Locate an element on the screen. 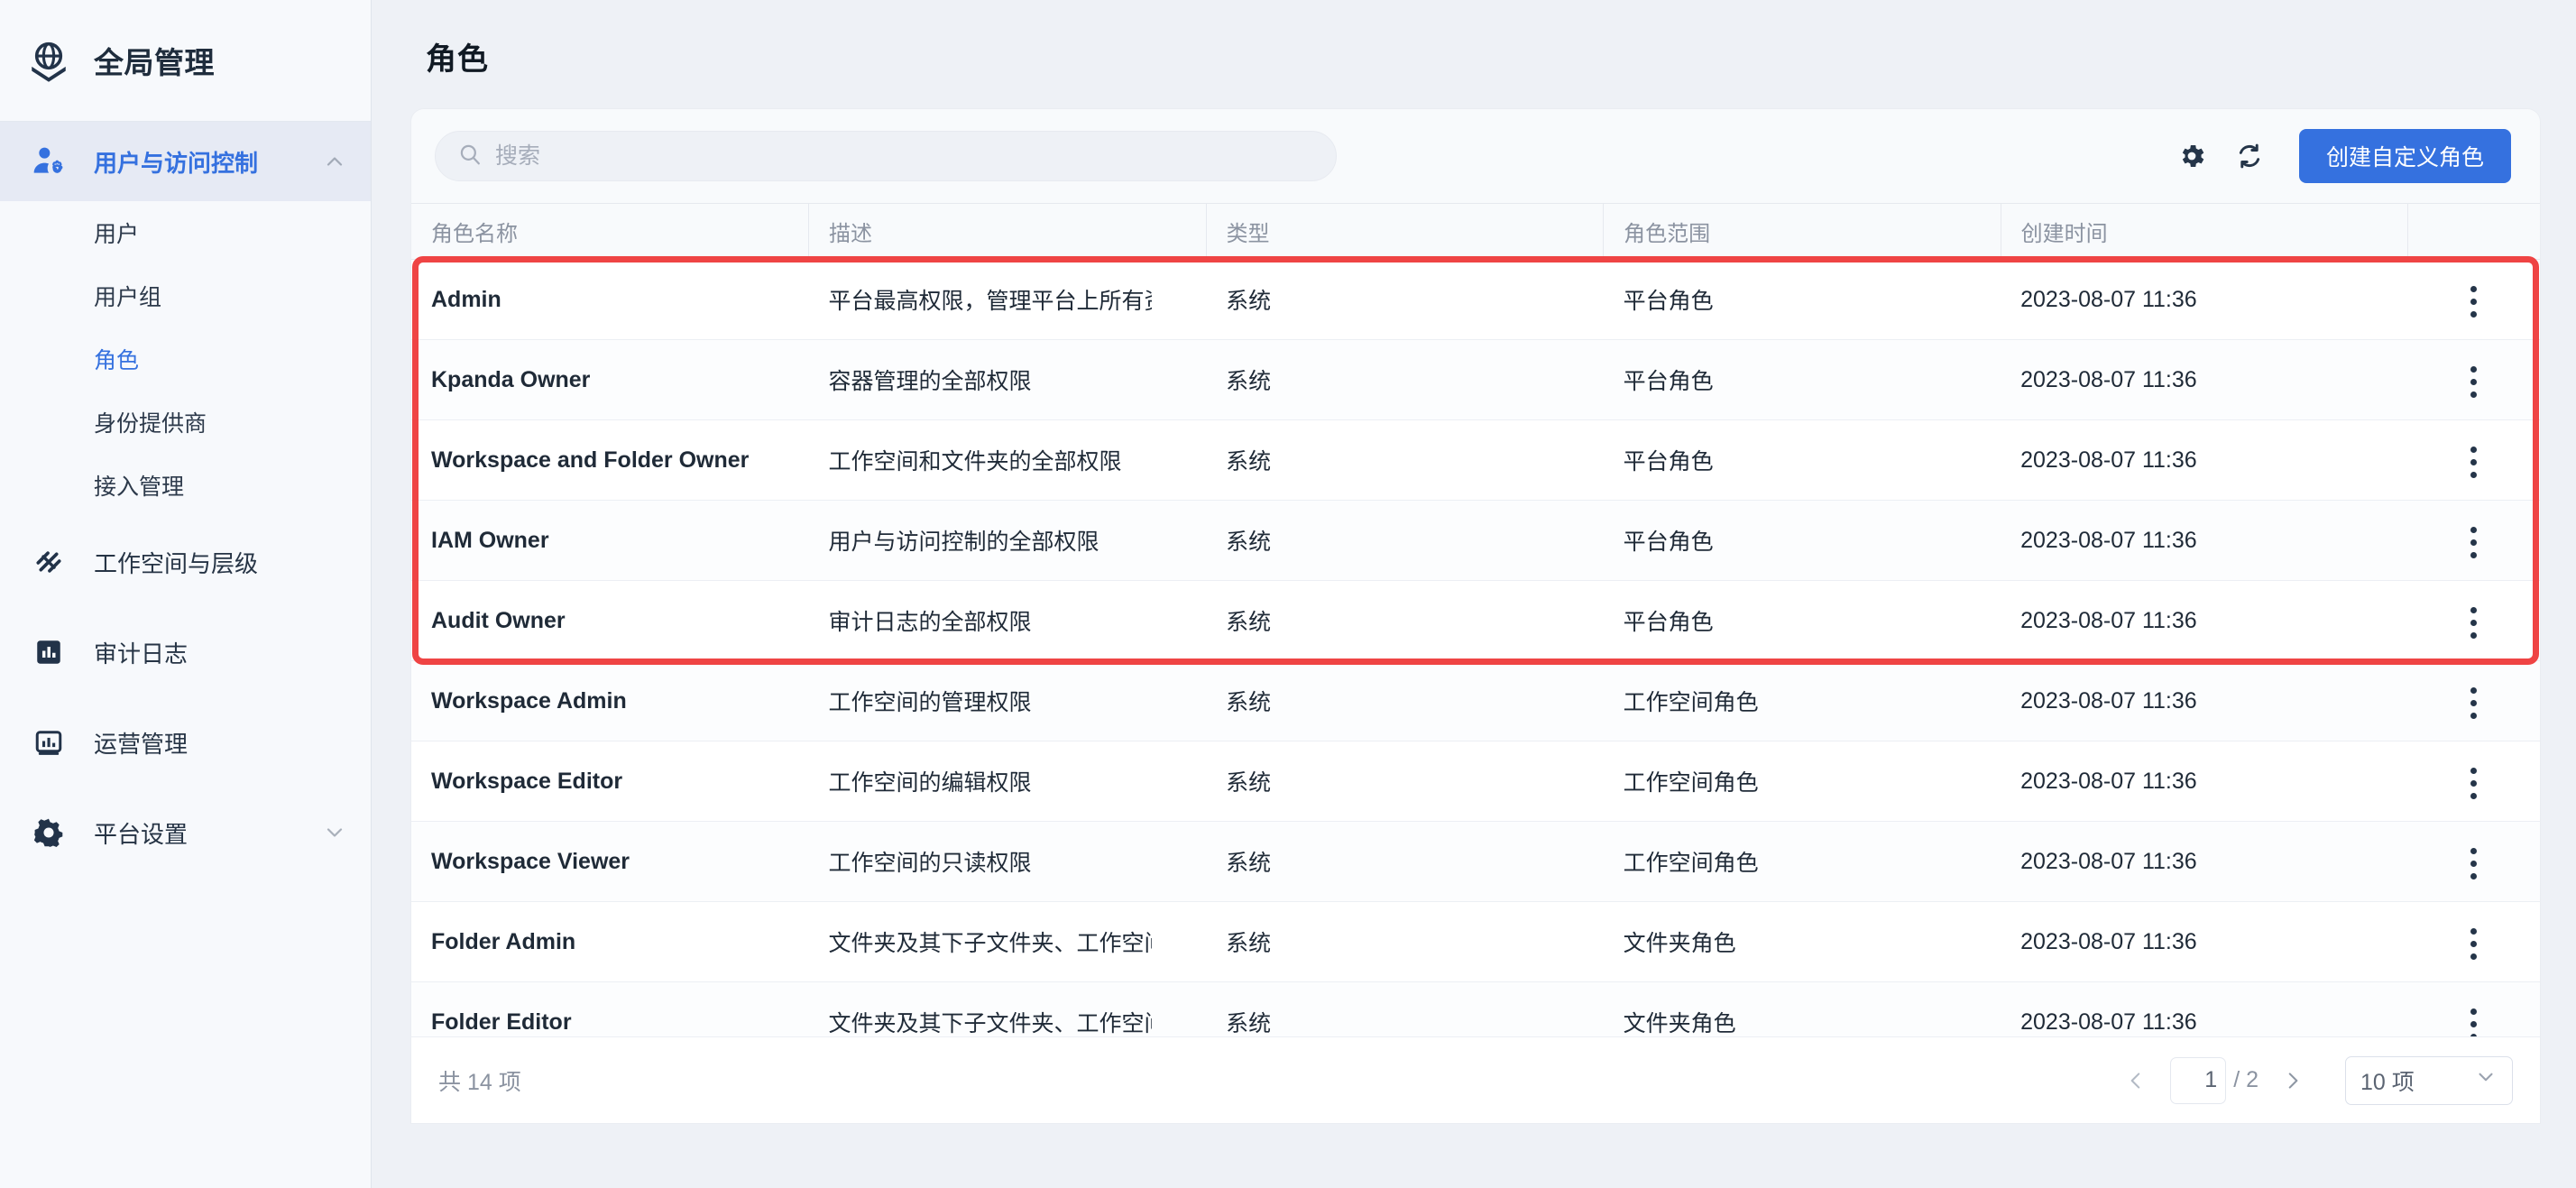 This screenshot has height=1188, width=2576. sidebar-item-label: 工作空间与层级 is located at coordinates (176, 563).